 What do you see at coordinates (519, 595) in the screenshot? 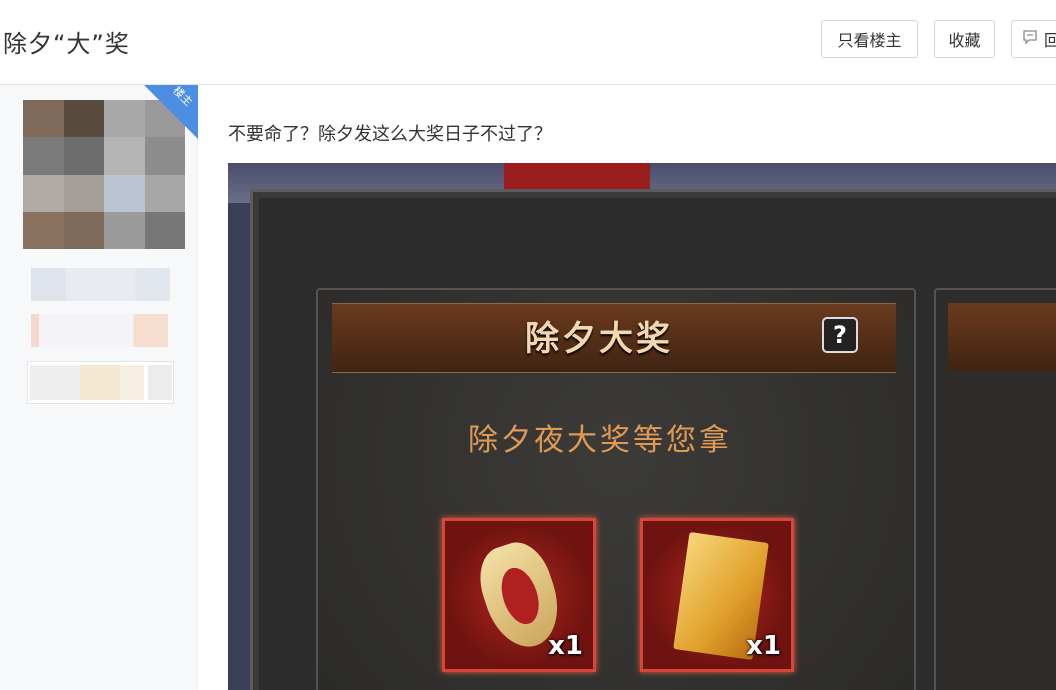
I see `reward-item-badge: x1` at bounding box center [519, 595].